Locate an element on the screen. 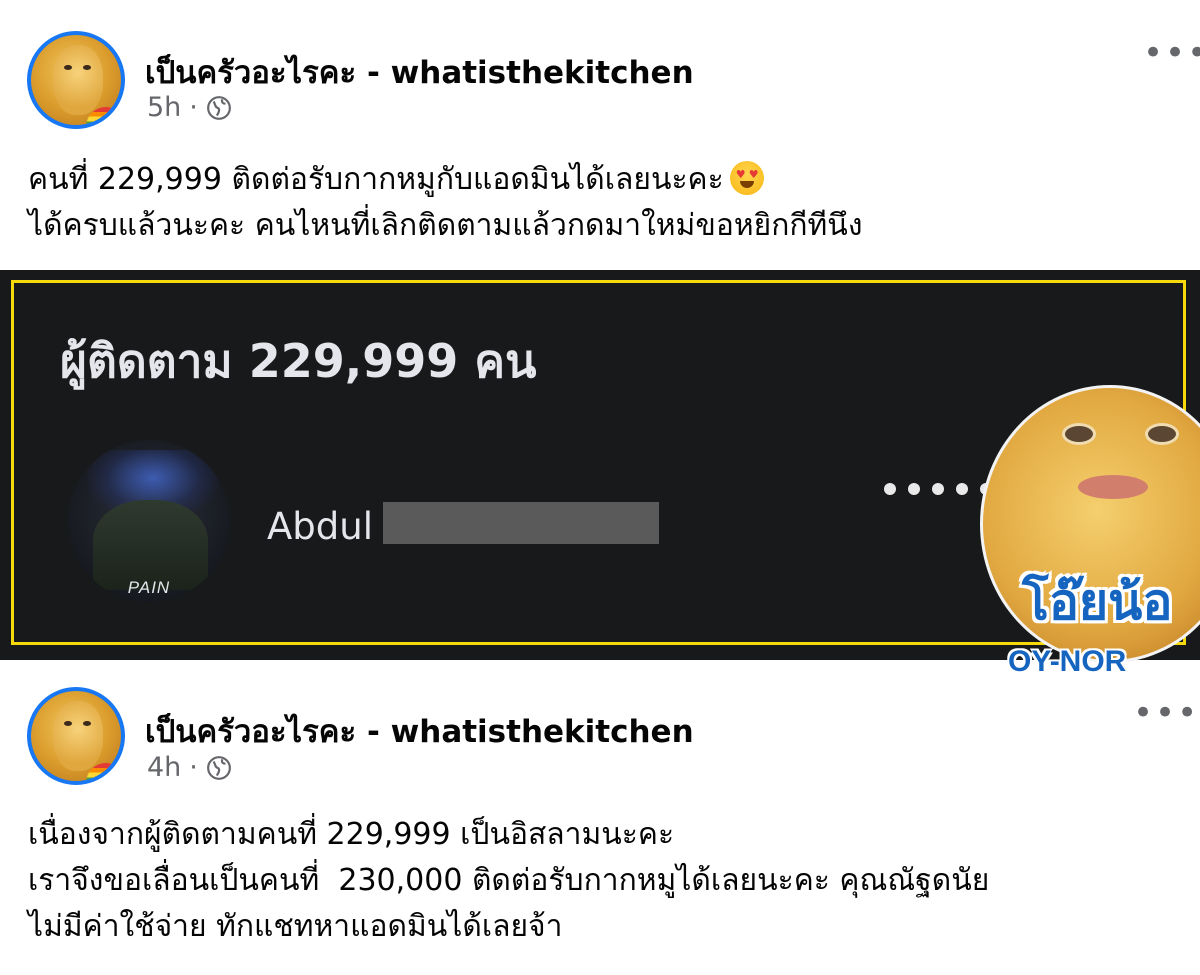 This screenshot has width=1200, height=975. follower-avatar: PAIN is located at coordinates (149, 521).